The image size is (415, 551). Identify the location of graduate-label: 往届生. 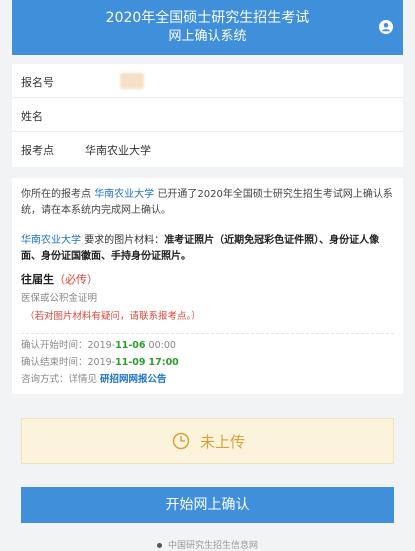
(37, 279).